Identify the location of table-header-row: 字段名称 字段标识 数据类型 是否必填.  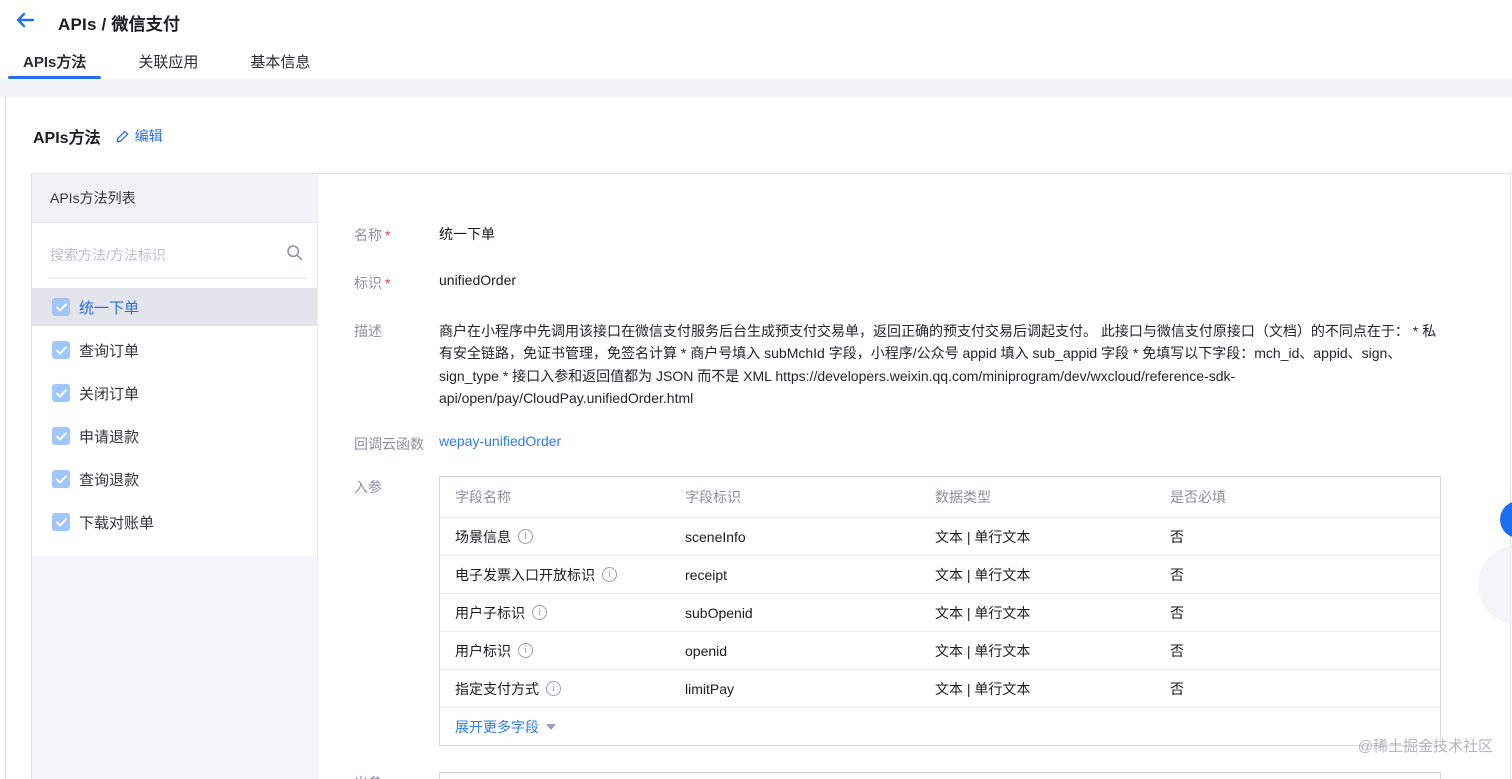
(940, 497).